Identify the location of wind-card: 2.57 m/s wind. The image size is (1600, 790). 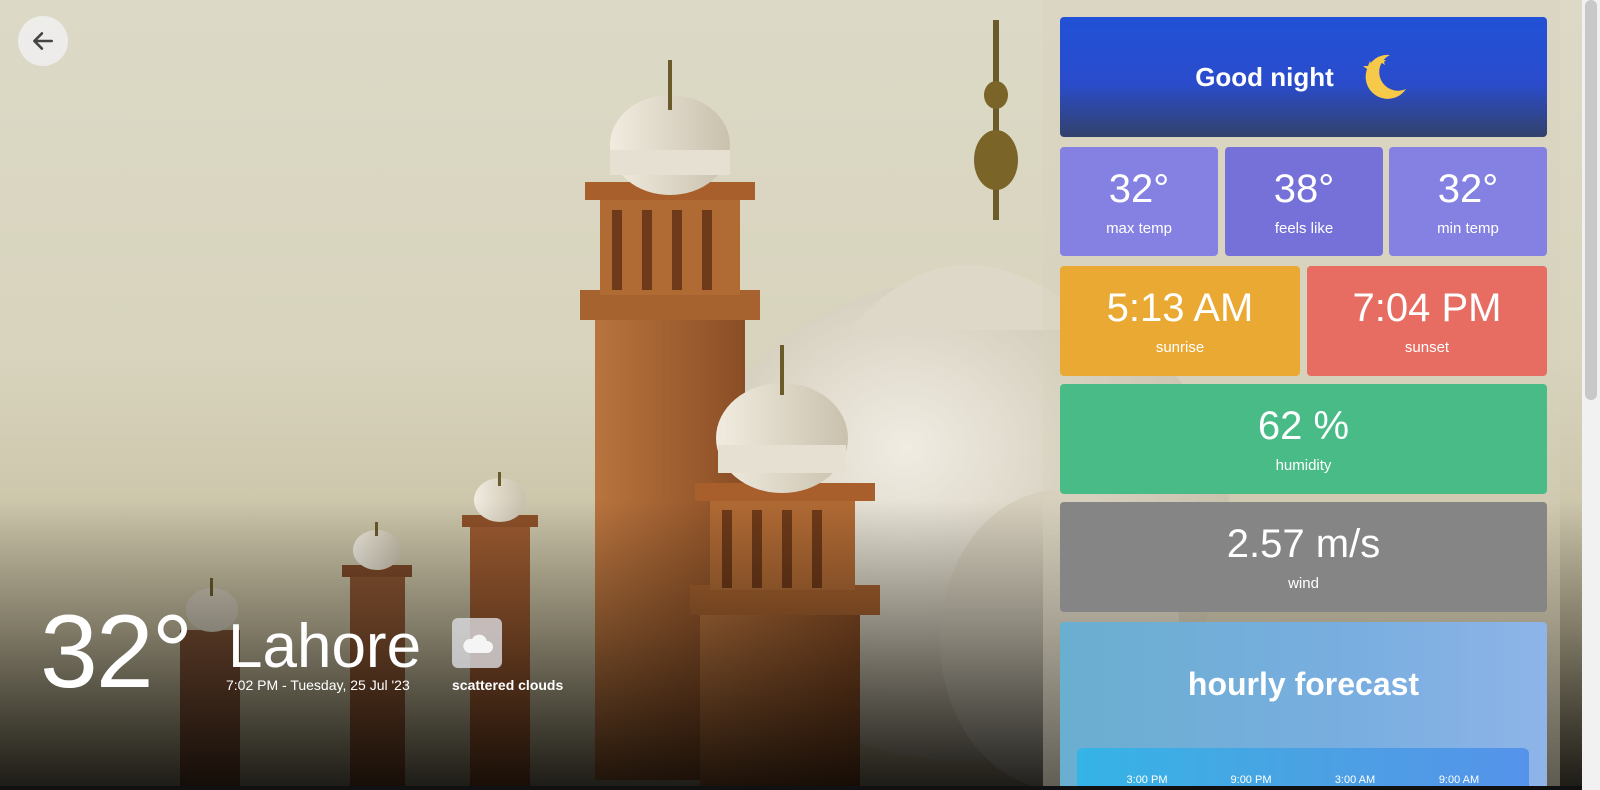
(1303, 557).